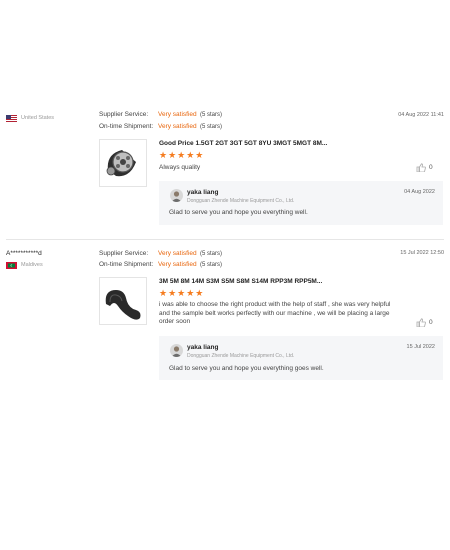 The width and height of the screenshot is (450, 550). What do you see at coordinates (420, 347) in the screenshot?
I see `reply-date: 15 Jul 2022` at bounding box center [420, 347].